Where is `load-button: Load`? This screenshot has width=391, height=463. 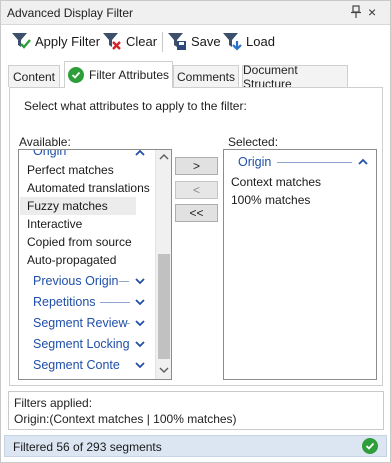 load-button: Load is located at coordinates (248, 41).